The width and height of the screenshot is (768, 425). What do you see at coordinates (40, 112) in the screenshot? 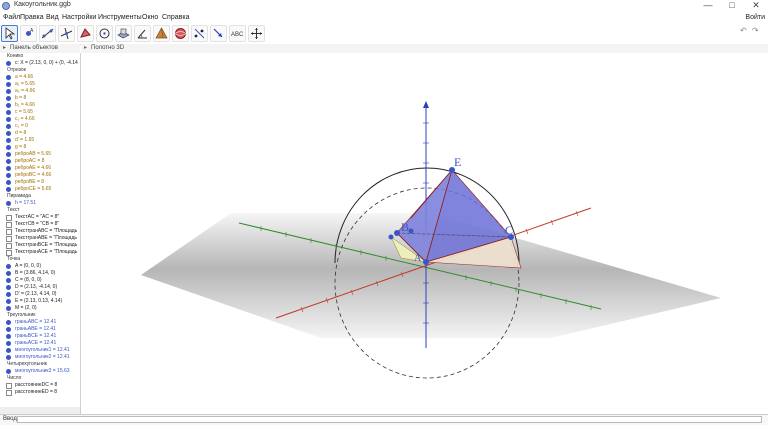
I see `algebra-item: c = 5.65` at bounding box center [40, 112].